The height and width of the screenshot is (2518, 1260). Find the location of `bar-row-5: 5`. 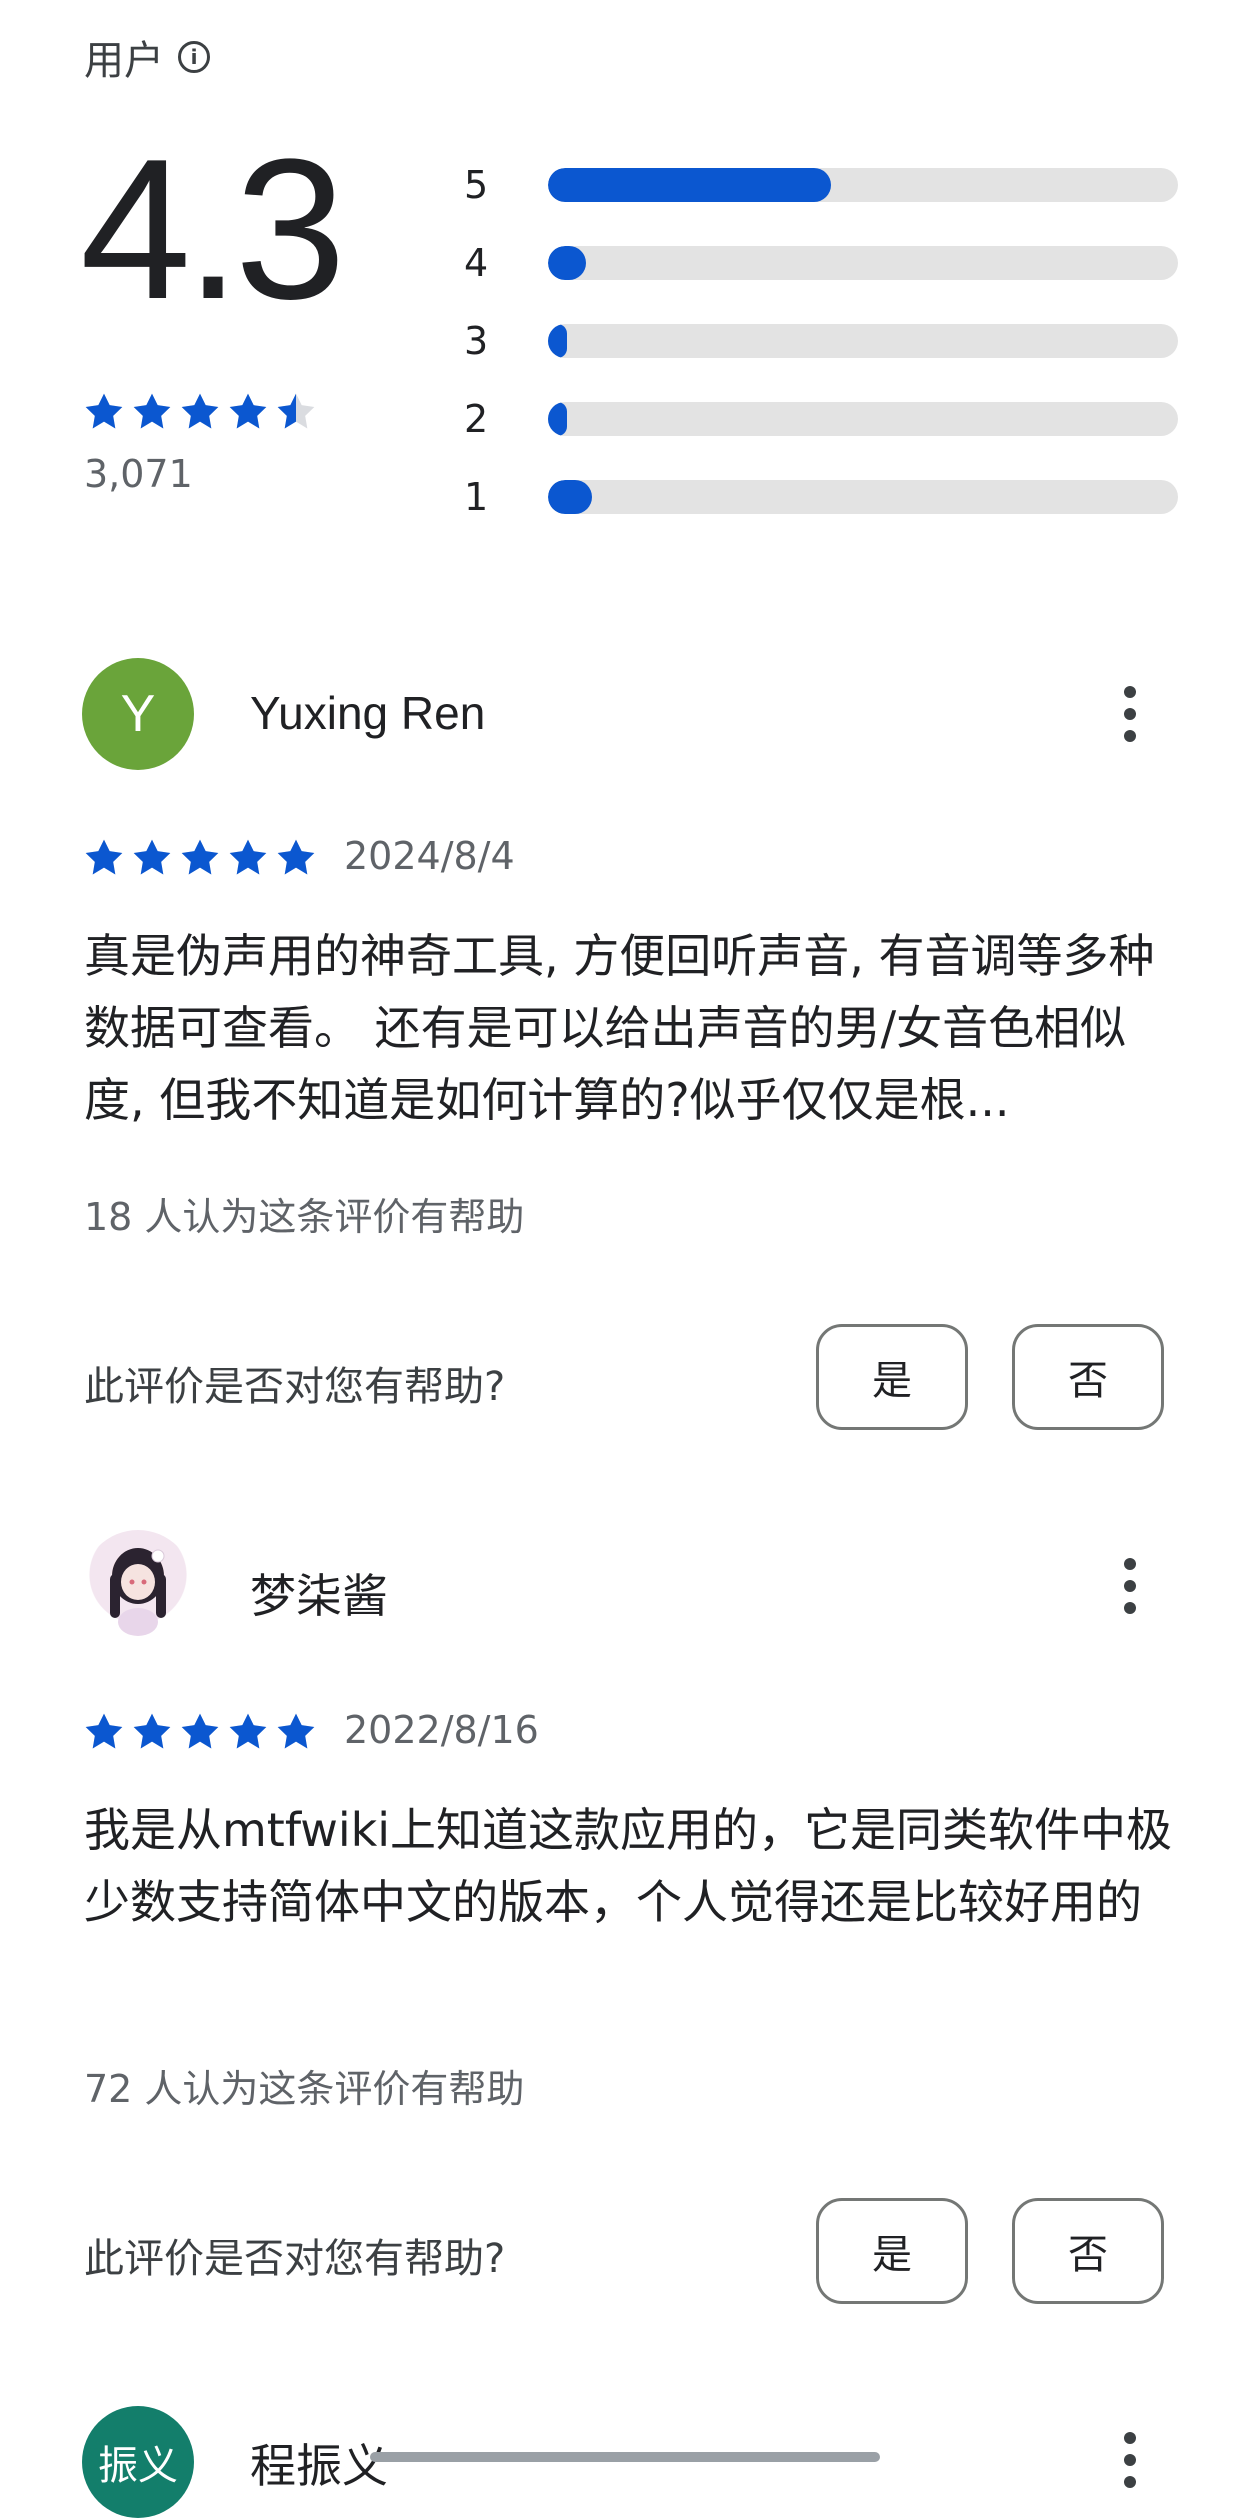

bar-row-5: 5 is located at coordinates (820, 185).